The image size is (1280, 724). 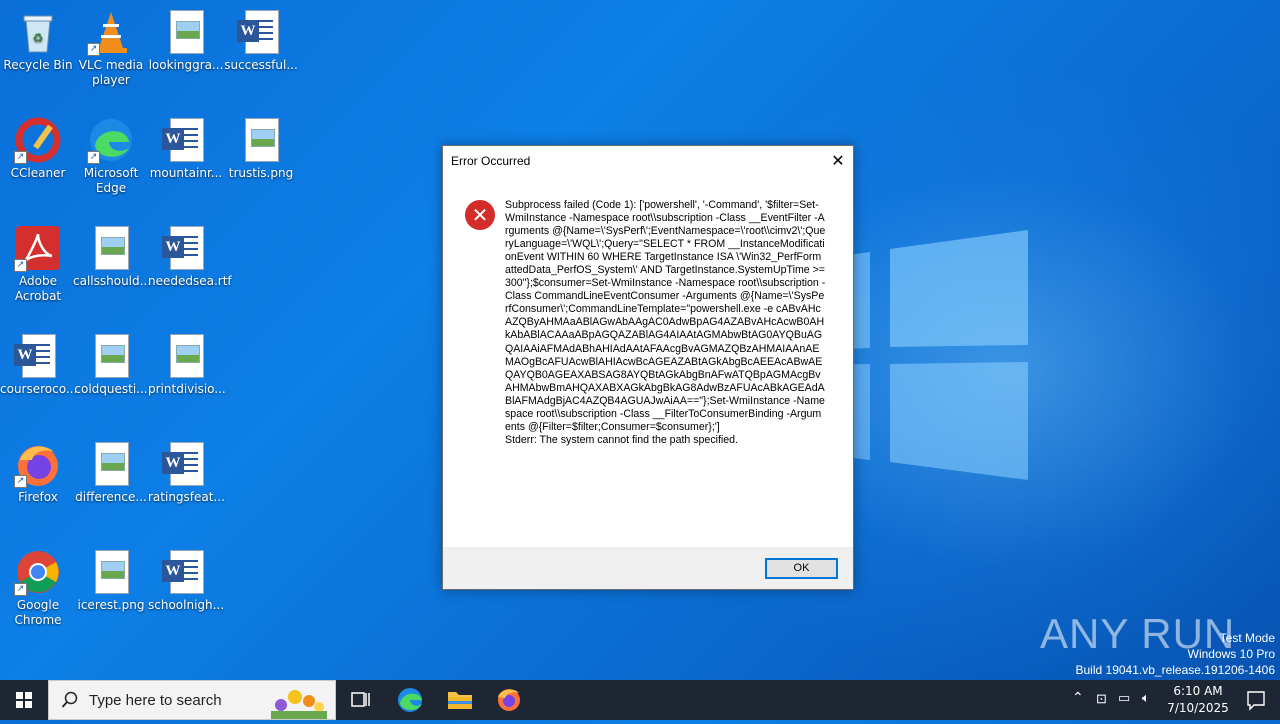 I want to click on desktop-icon-label: neededsea.rtf, so click(x=190, y=281).